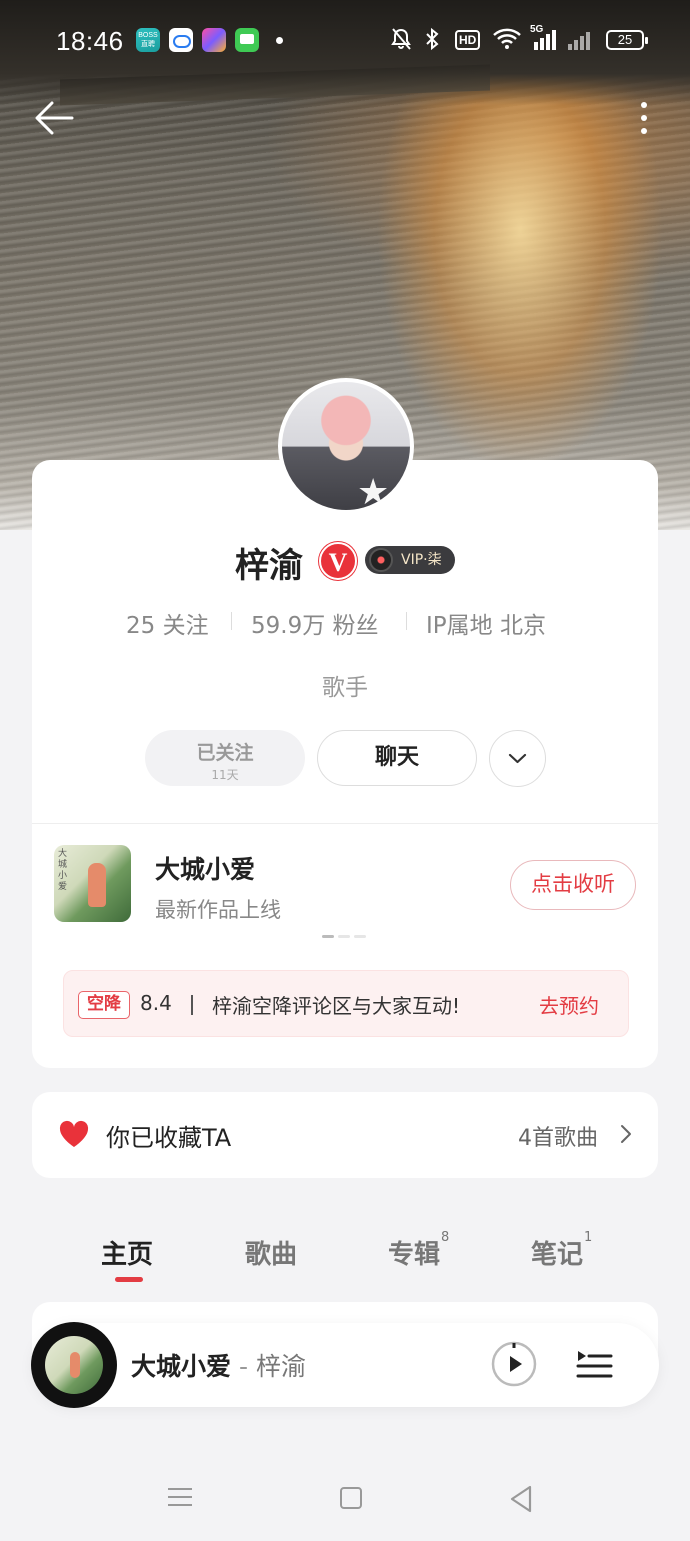 Image resolution: width=690 pixels, height=1541 pixels. What do you see at coordinates (346, 446) in the screenshot?
I see `avatar: ★` at bounding box center [346, 446].